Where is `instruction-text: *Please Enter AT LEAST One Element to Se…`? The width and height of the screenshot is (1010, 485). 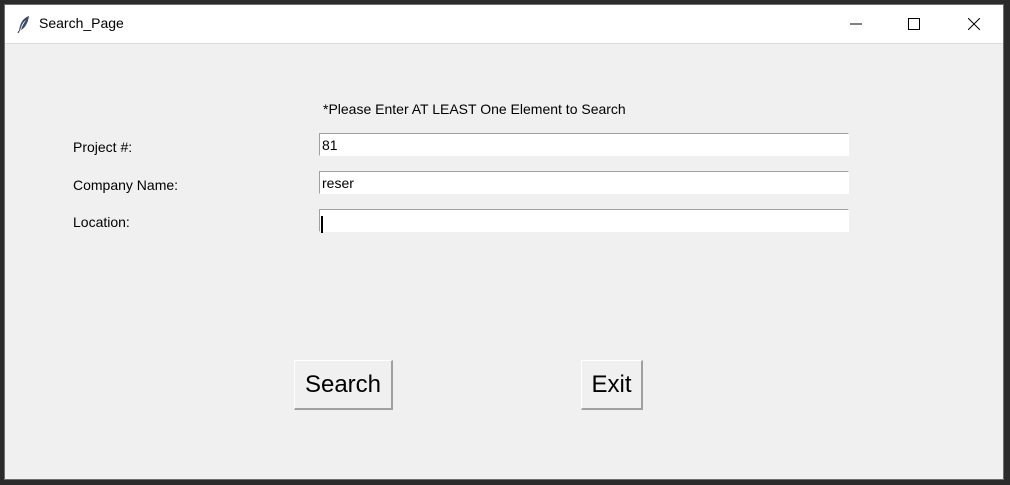
instruction-text: *Please Enter AT LEAST One Element to Se… is located at coordinates (474, 109).